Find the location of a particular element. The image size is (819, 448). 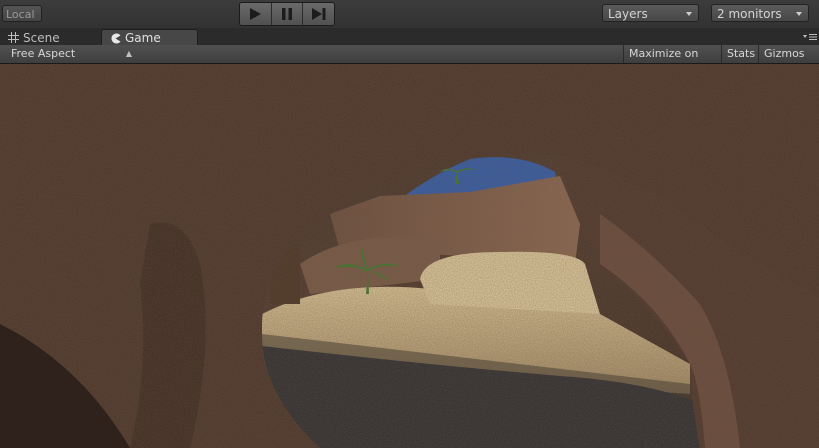

view-tabs: Scene Game is located at coordinates (409, 37).